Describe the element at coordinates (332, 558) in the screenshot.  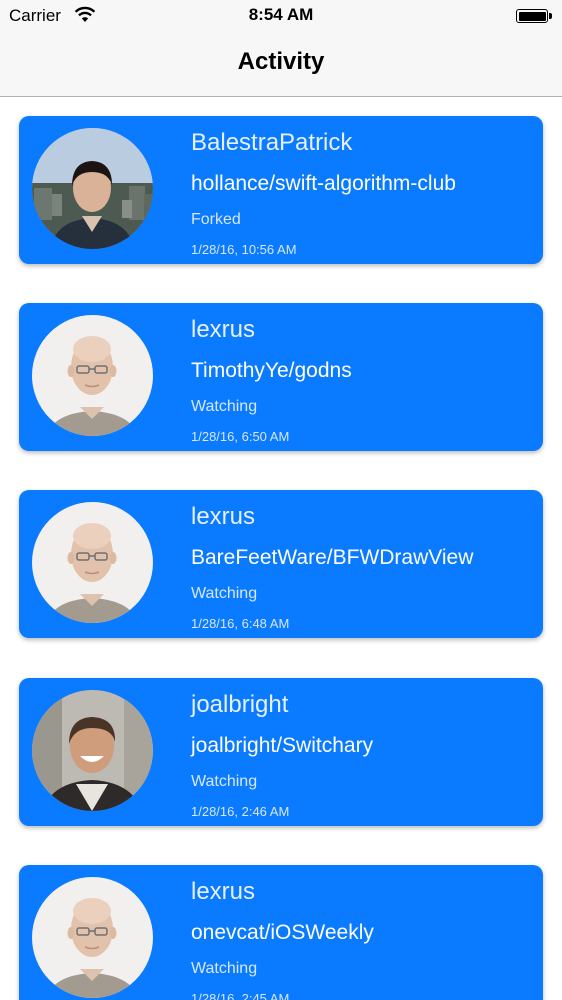
I see `activity-repo: BareFeetWare/BFWDrawView` at that location.